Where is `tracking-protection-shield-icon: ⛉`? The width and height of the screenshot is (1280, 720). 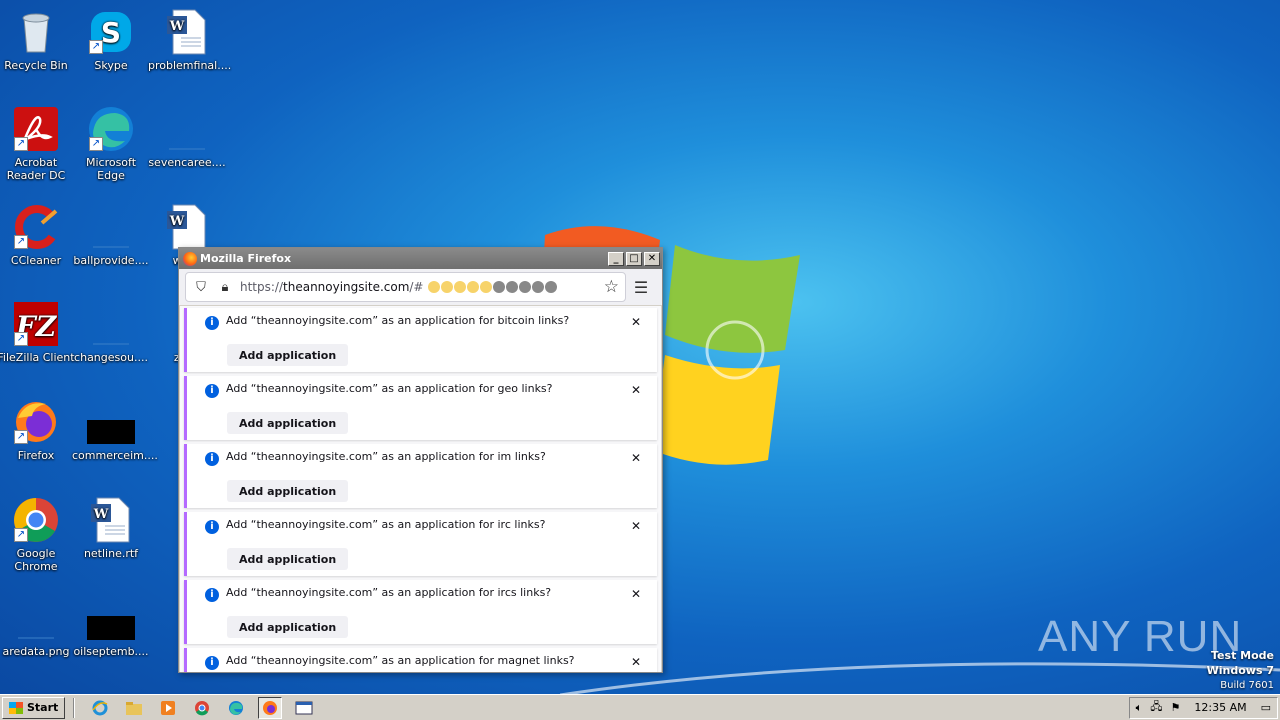 tracking-protection-shield-icon: ⛉ is located at coordinates (201, 287).